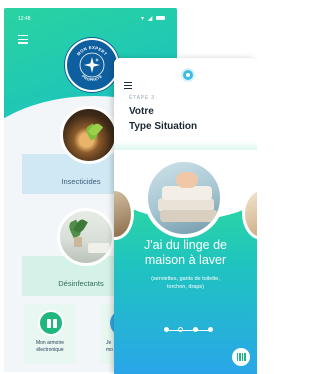 Image resolution: width=320 pixels, height=374 pixels. I want to click on svg-text: PROPRETE, so click(92, 78).